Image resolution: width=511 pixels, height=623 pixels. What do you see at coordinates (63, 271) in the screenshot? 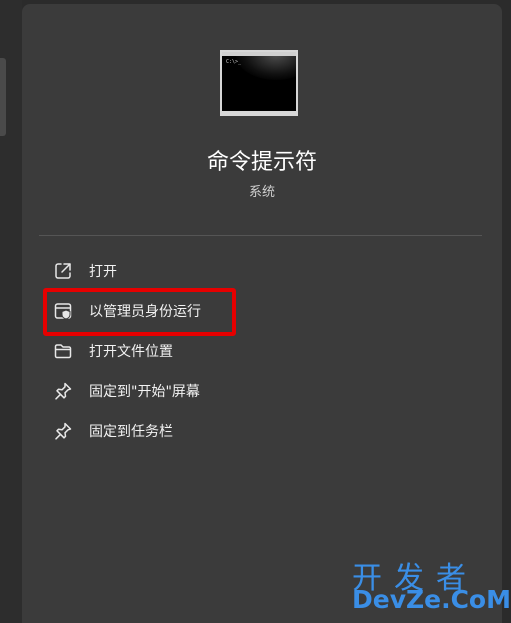
I see `open-external-icon` at bounding box center [63, 271].